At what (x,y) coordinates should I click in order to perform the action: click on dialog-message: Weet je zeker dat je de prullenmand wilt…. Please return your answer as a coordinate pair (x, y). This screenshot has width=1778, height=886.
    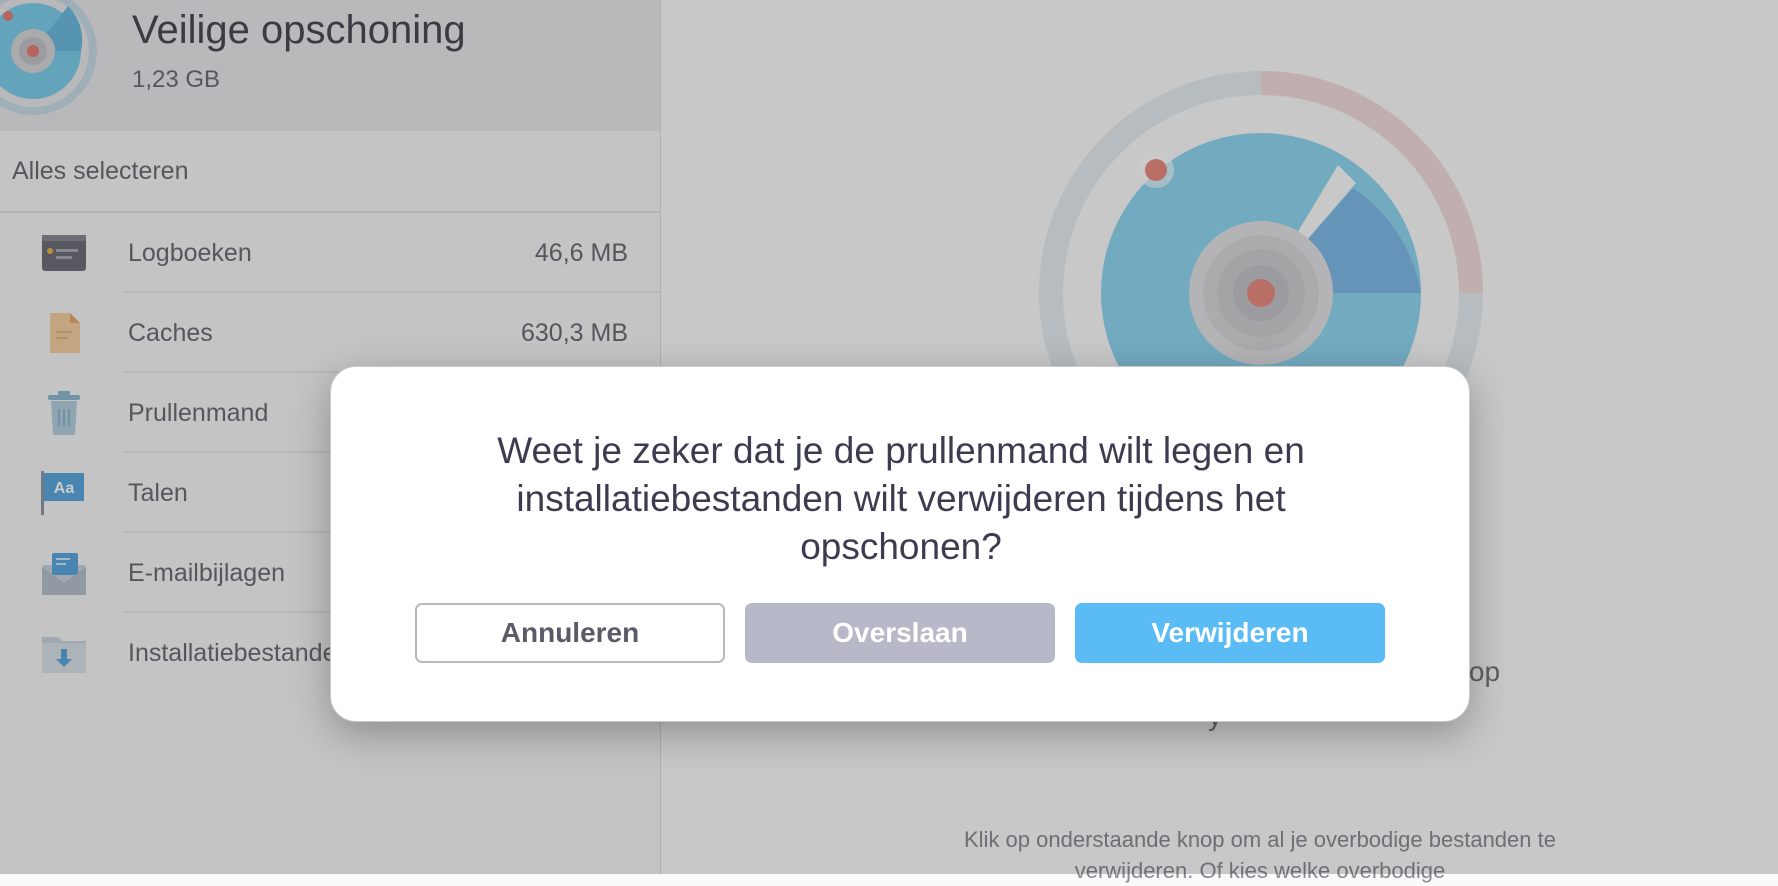
    Looking at the image, I should click on (901, 498).